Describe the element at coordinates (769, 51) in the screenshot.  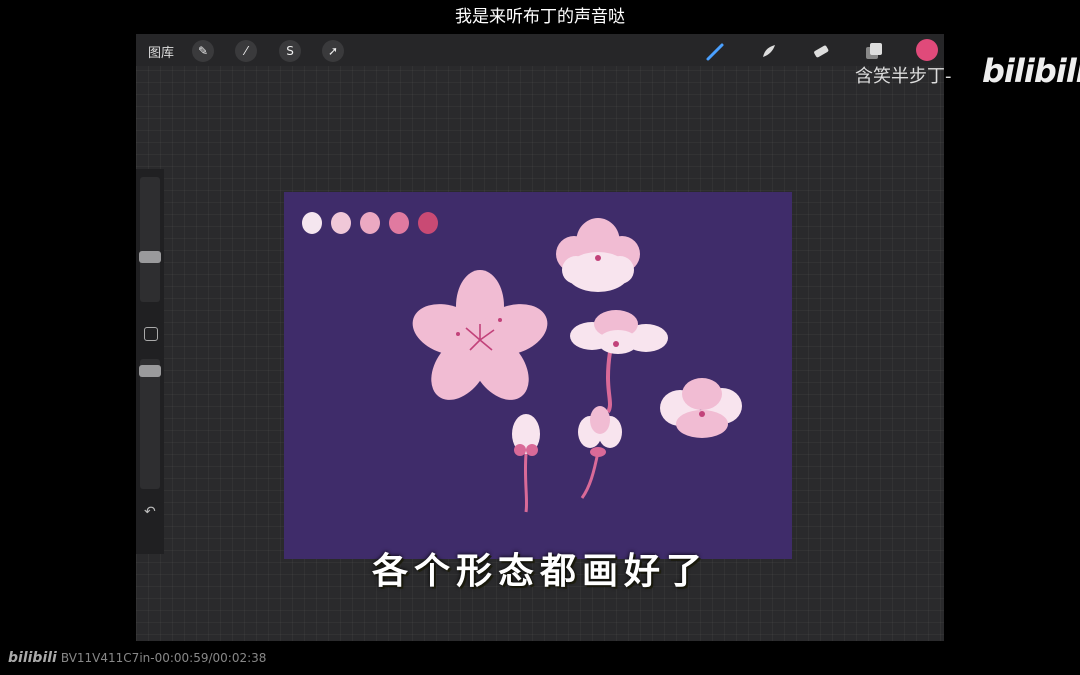
I see `smudge-icon` at that location.